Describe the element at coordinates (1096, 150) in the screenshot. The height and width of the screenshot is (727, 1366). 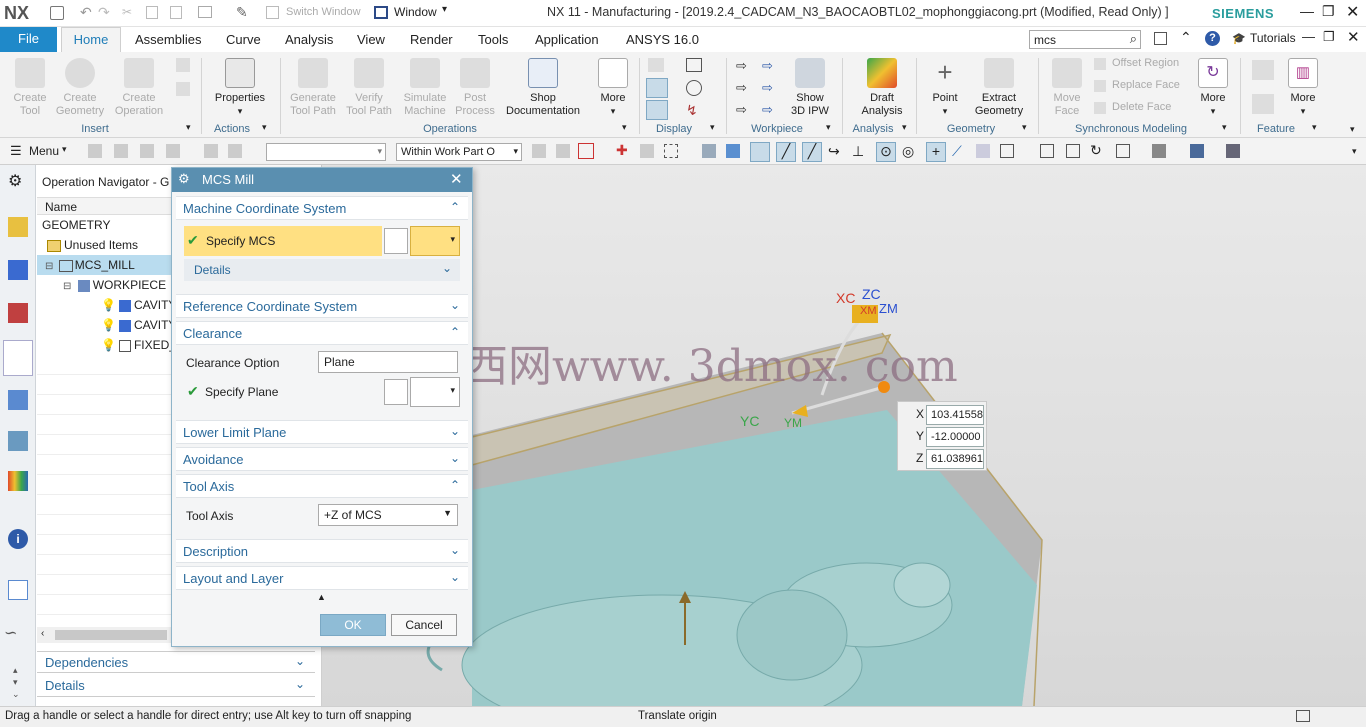
I see `rotate-icon: ↻` at that location.